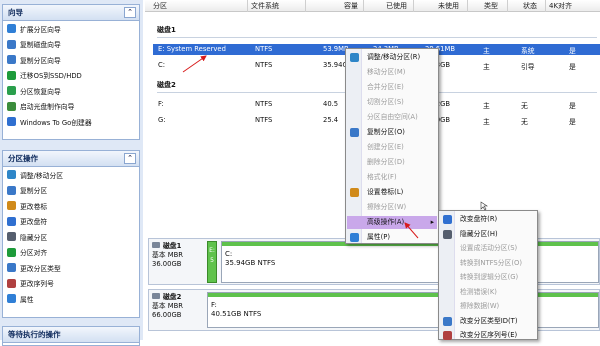  What do you see at coordinates (194, 64) in the screenshot?
I see `arrow-to-system-reserved` at bounding box center [194, 64].